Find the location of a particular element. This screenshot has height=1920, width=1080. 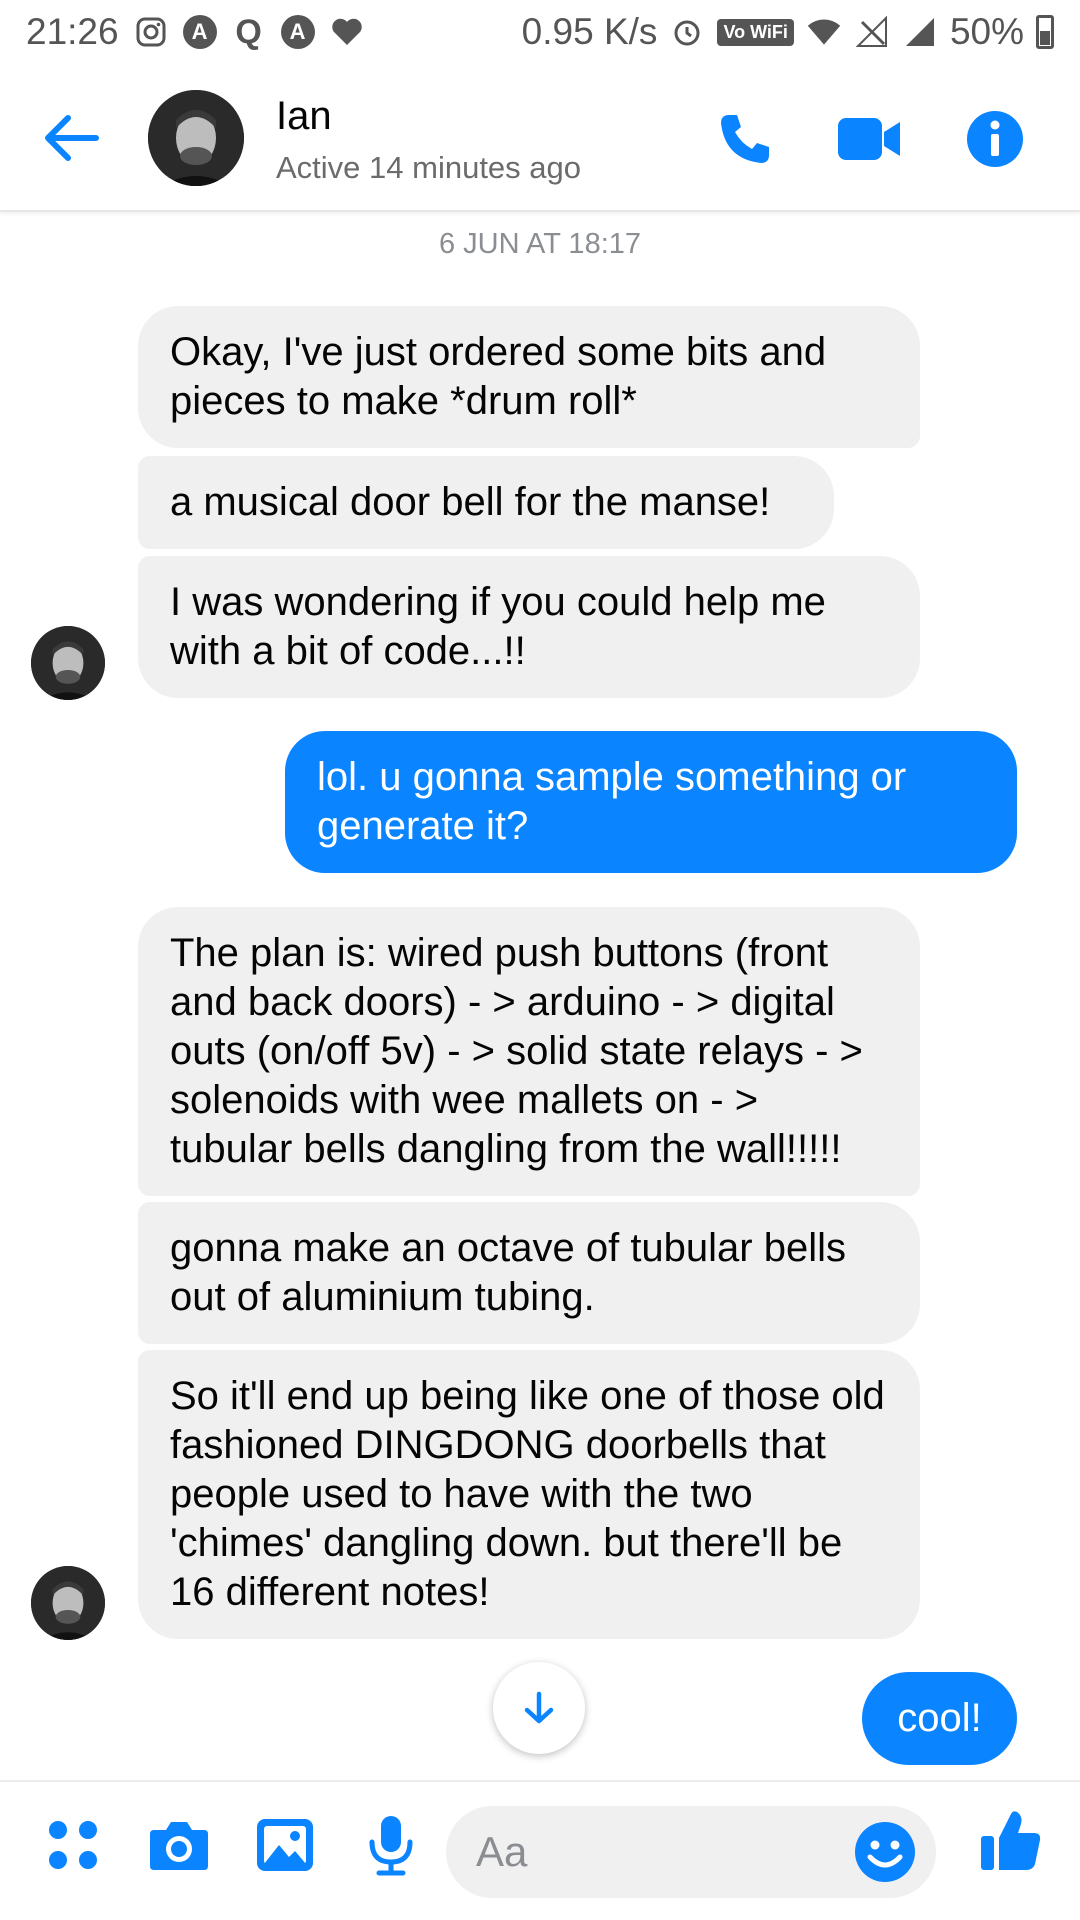

voice-button is located at coordinates (391, 1845).